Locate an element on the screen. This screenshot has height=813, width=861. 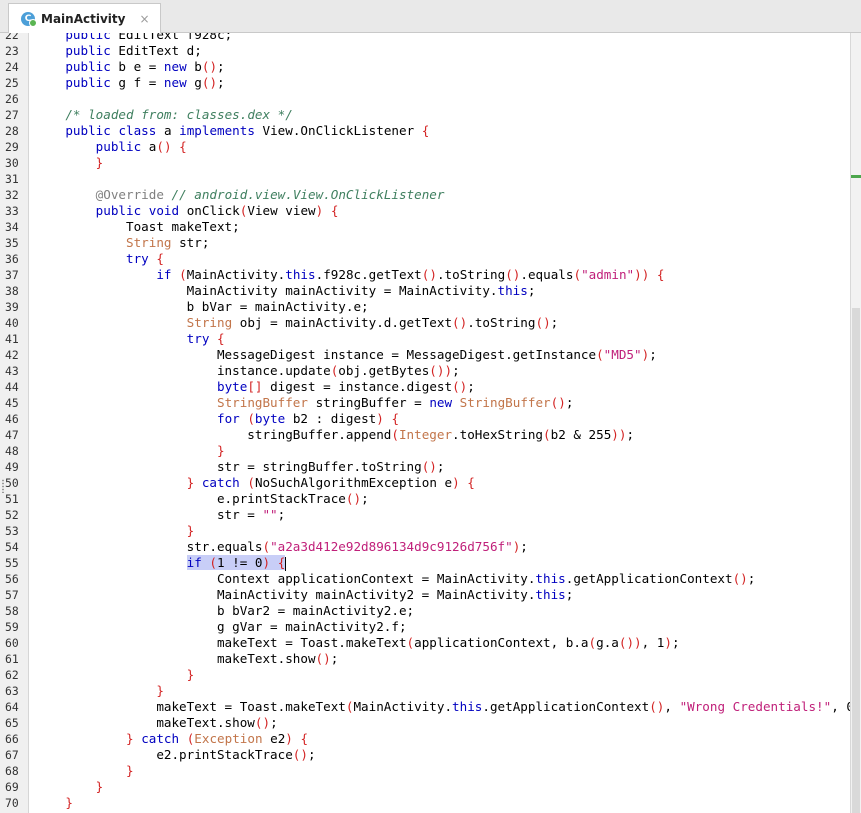
vertical-scrollbar is located at coordinates (855, 423).